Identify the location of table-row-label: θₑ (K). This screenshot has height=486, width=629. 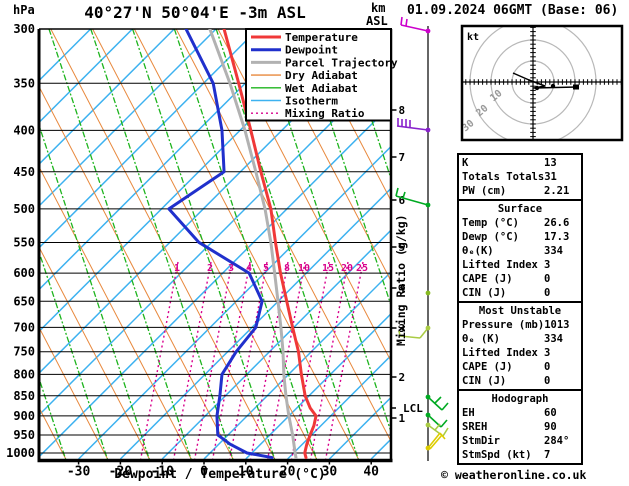
(481, 339).